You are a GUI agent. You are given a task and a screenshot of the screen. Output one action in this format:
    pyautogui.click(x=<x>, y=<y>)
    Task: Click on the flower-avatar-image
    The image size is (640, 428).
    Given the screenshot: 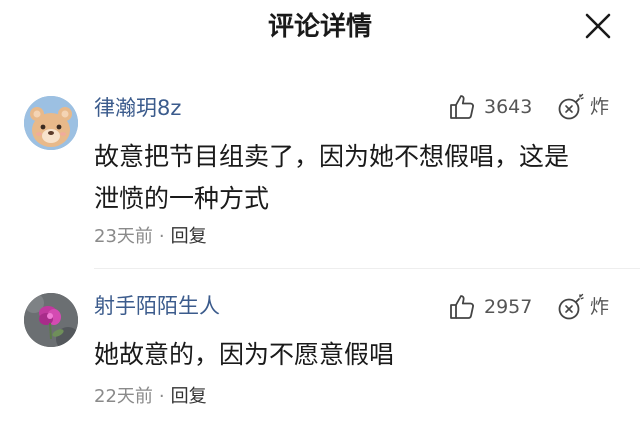 What is the action you would take?
    pyautogui.click(x=51, y=320)
    